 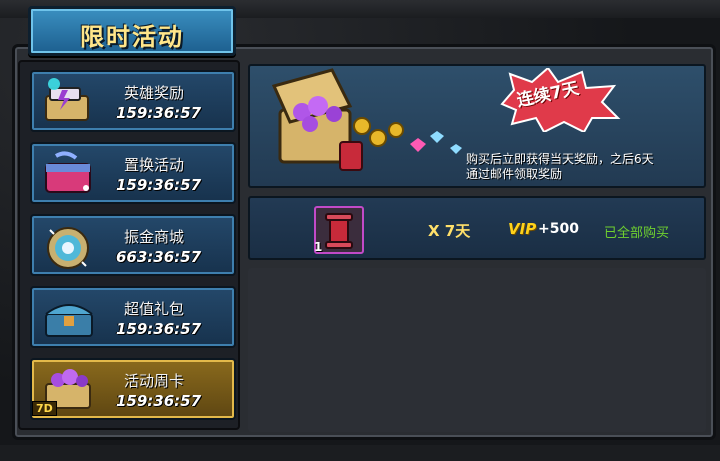 I want to click on tab-timer: 663:36:57, so click(x=159, y=257).